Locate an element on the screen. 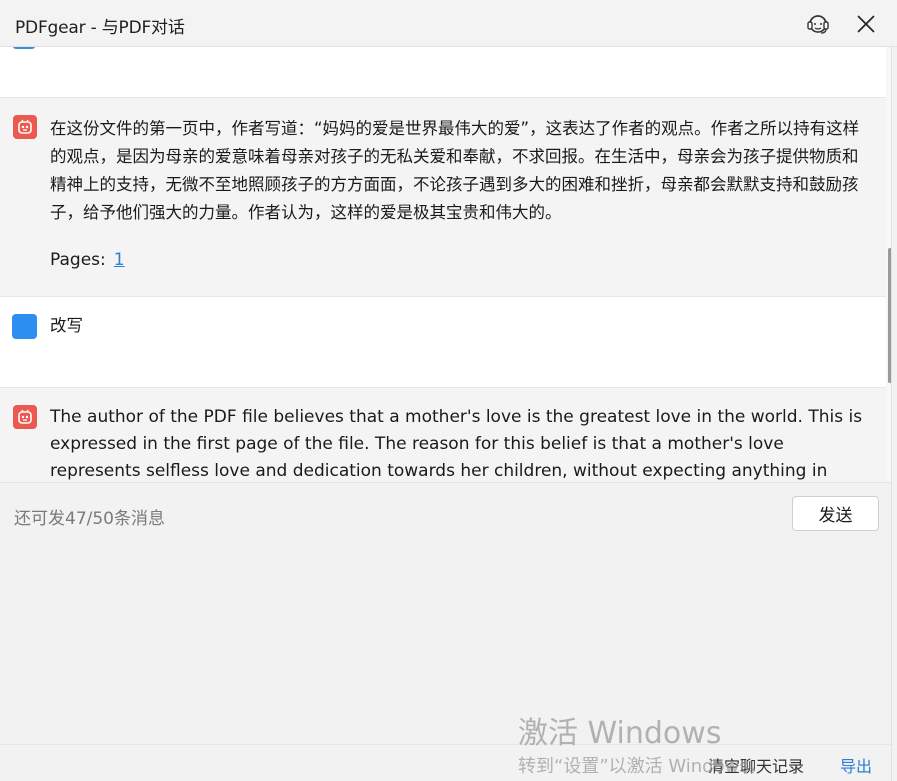  bottom-bar: 清空聊天记录 导出 is located at coordinates (445, 762).